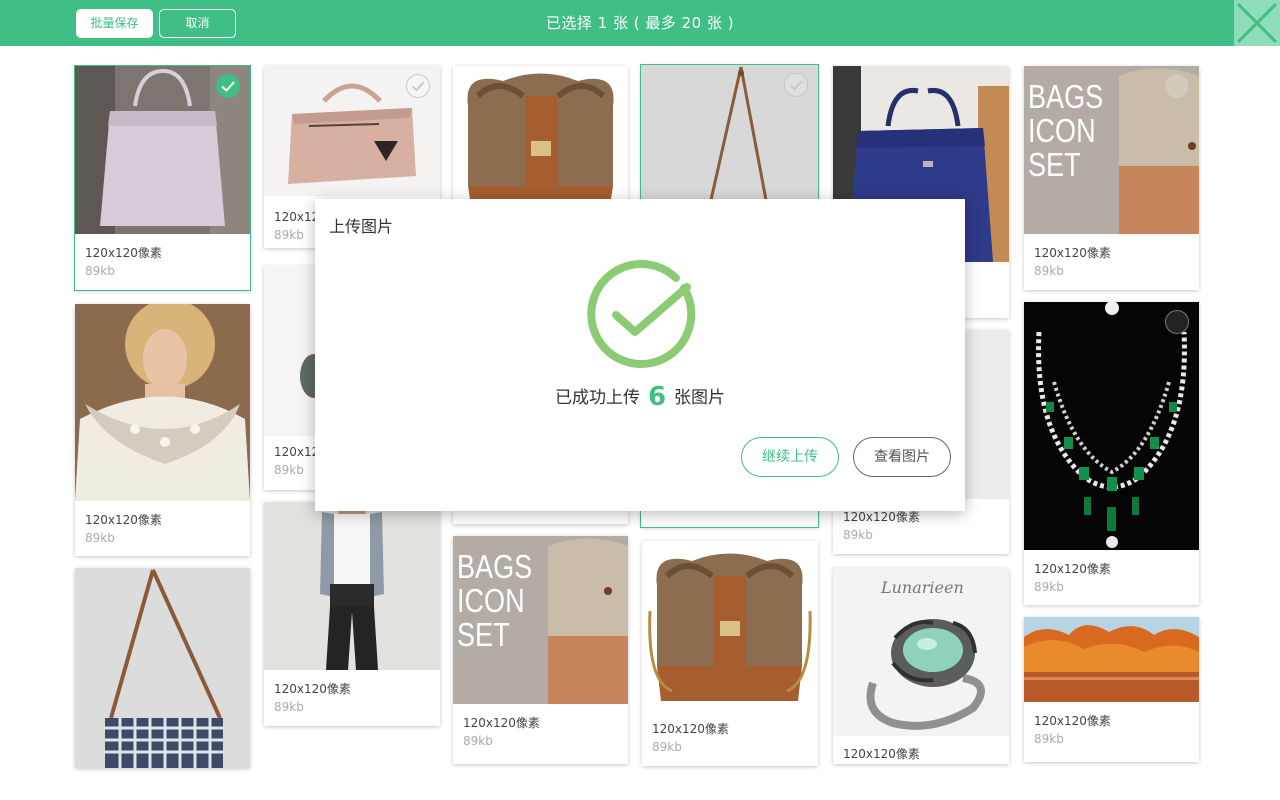 This screenshot has height=800, width=1280. I want to click on message-suffix: 张图片, so click(700, 398).